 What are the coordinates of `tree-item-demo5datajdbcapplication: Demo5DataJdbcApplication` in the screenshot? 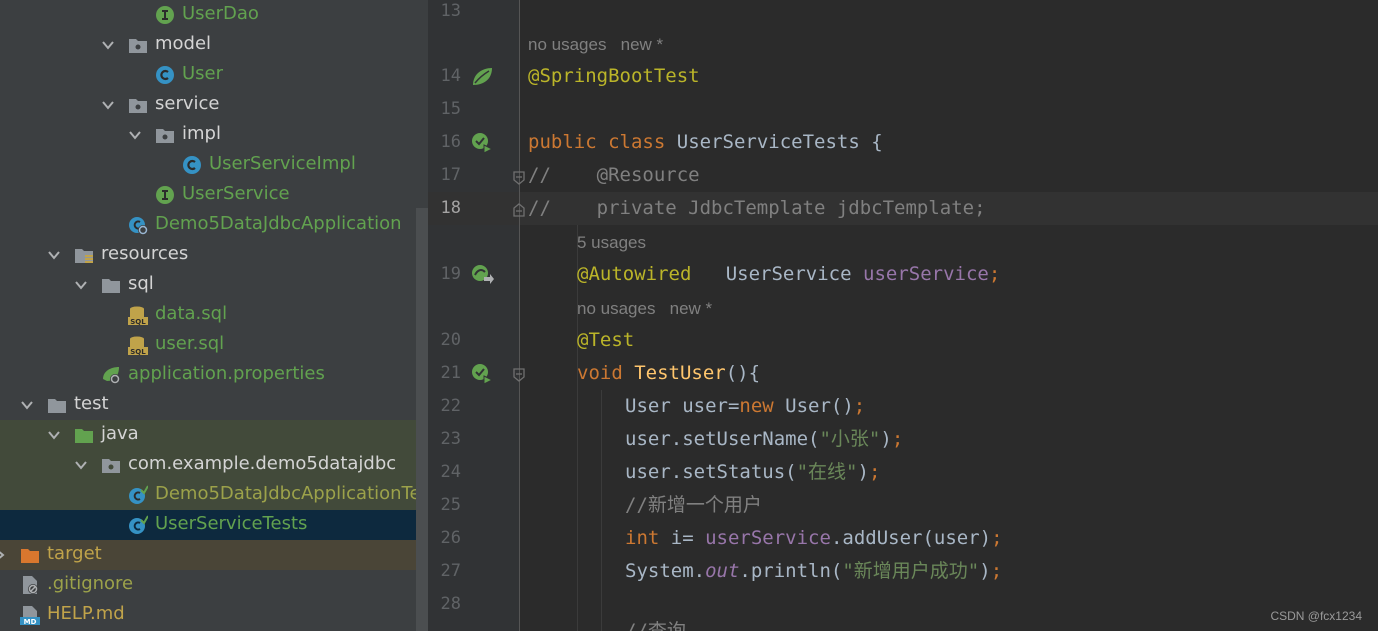 It's located at (214, 225).